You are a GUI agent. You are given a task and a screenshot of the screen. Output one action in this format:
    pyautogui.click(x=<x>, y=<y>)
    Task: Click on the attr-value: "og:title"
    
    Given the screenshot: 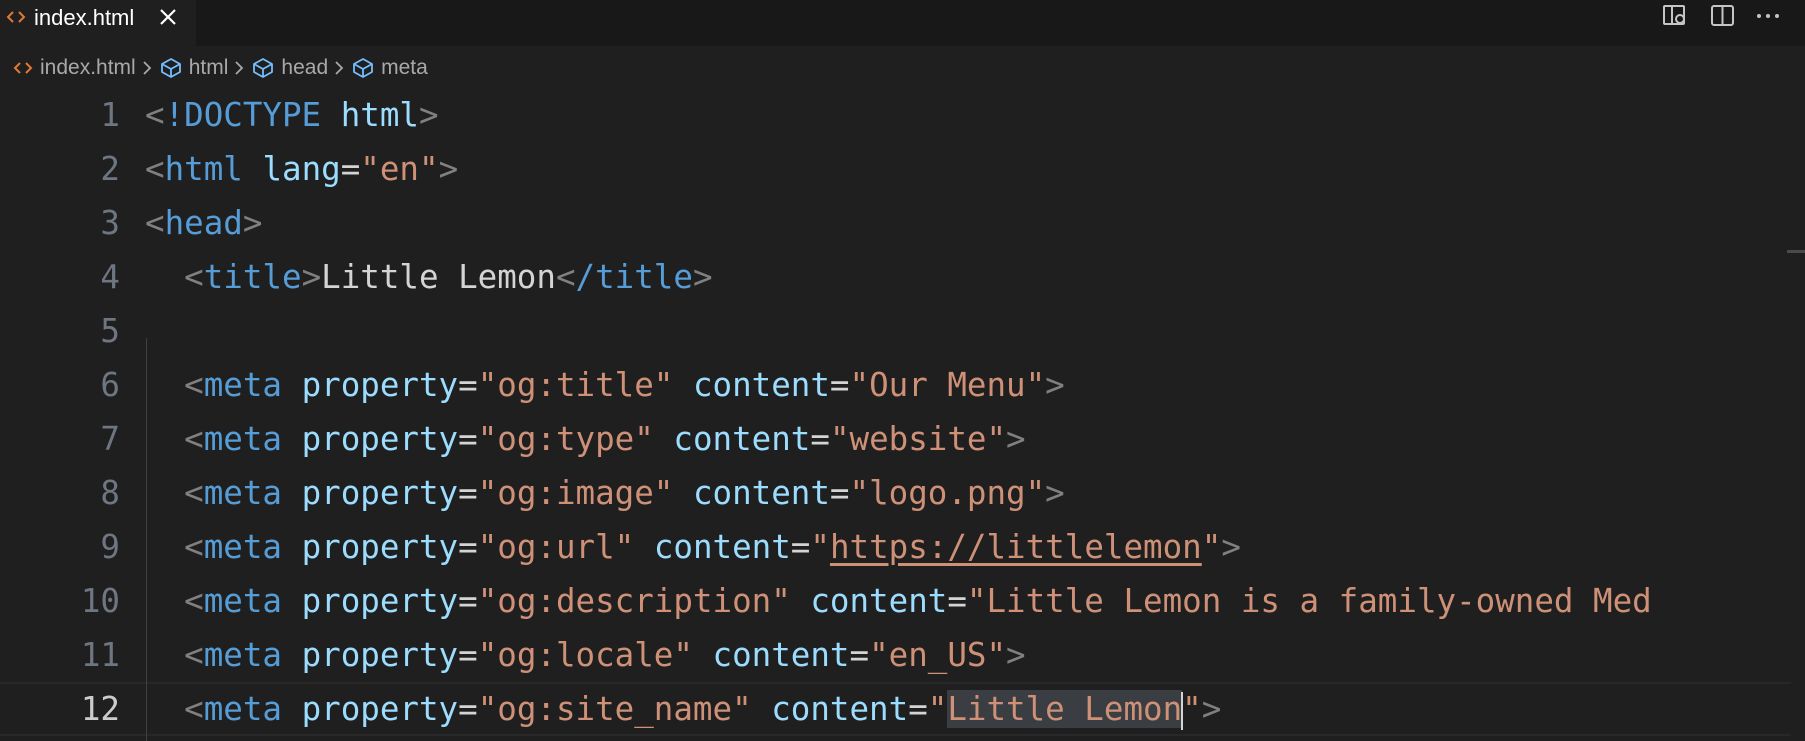 What is the action you would take?
    pyautogui.click(x=575, y=385)
    